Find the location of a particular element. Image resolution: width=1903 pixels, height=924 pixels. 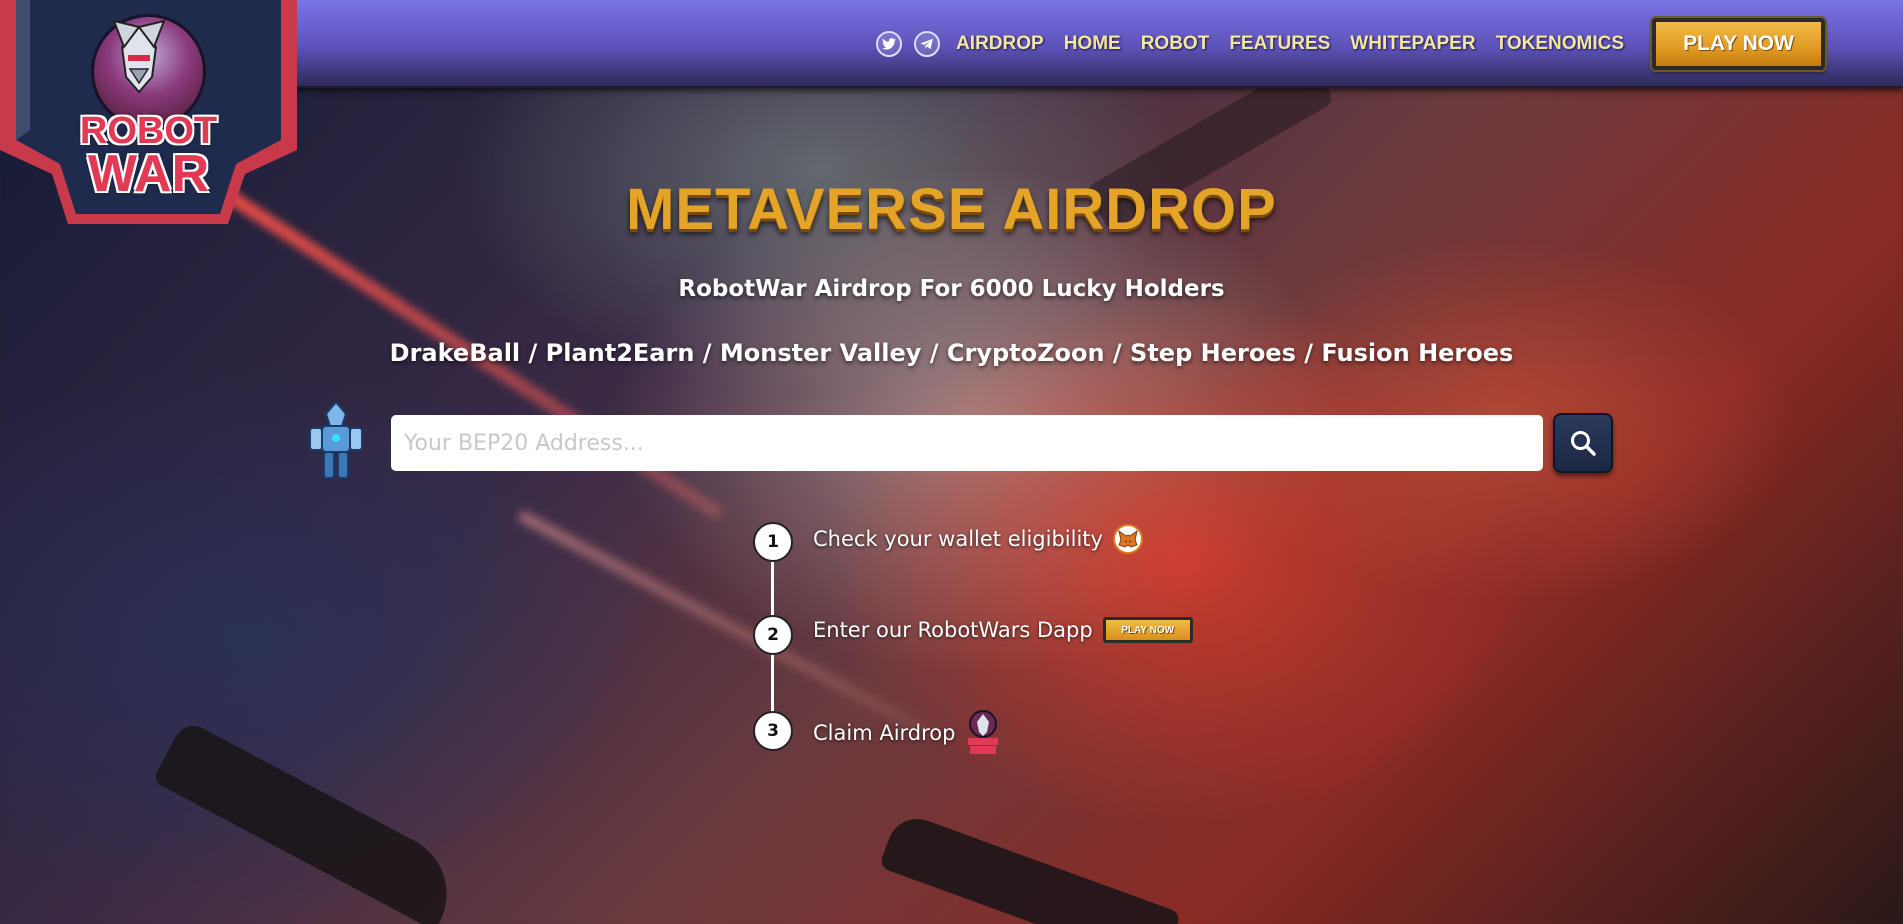

spaceship-silhouette-left is located at coordinates (310, 821).